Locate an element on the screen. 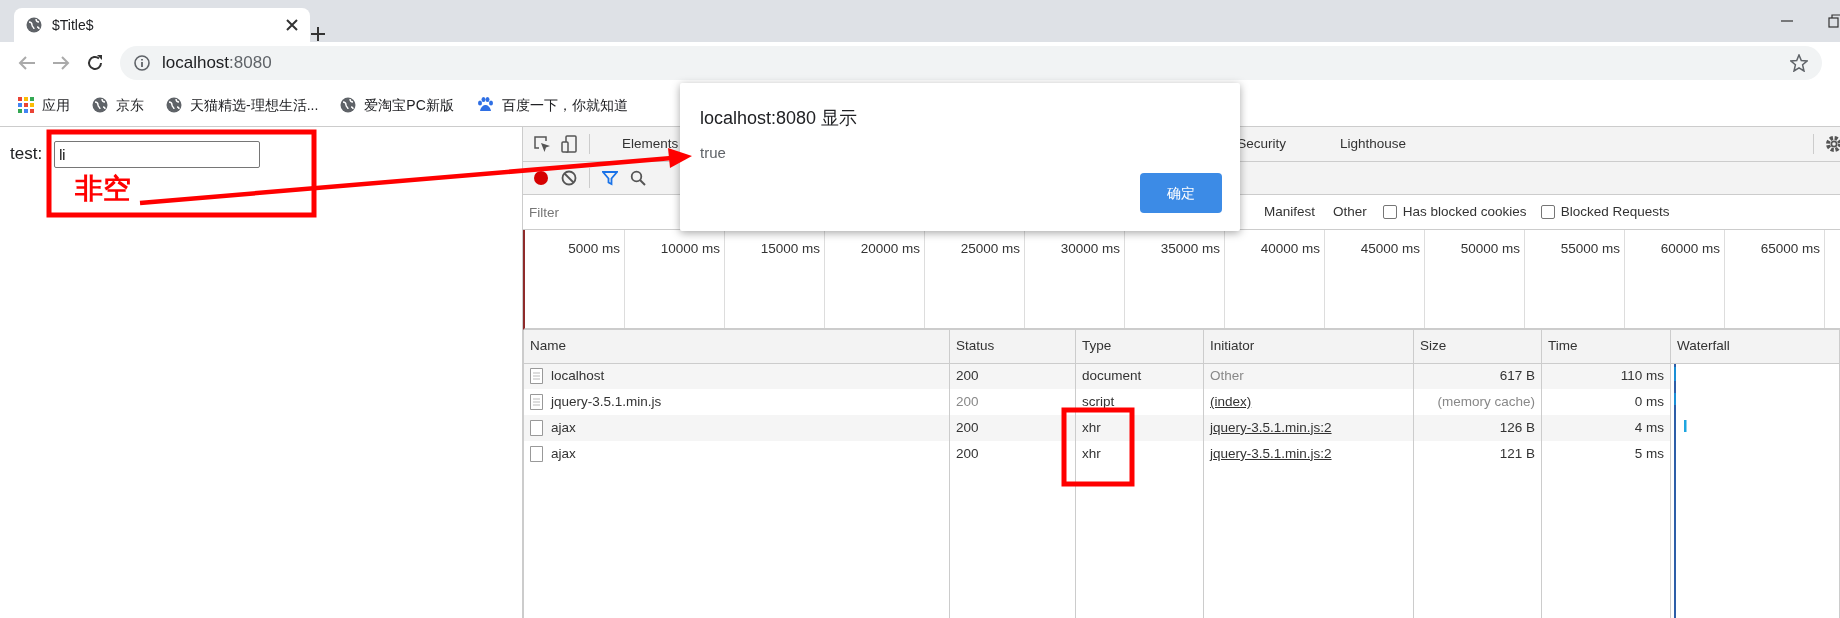 The height and width of the screenshot is (618, 1840). tab-title: $Title$ is located at coordinates (73, 25).